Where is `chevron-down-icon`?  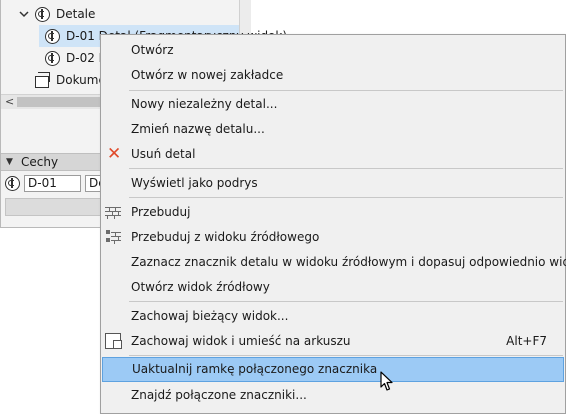 chevron-down-icon is located at coordinates (24, 14).